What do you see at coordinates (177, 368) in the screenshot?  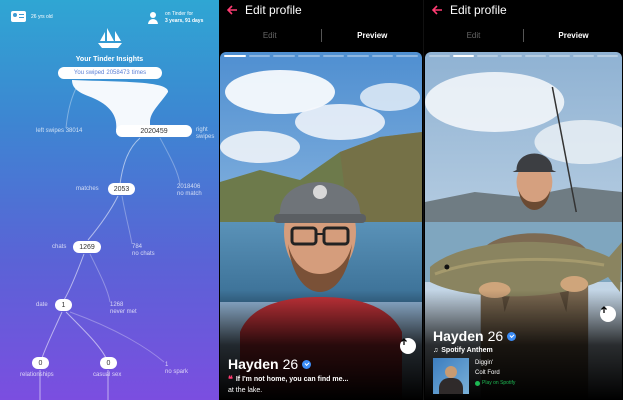 I see `no-spark-label: 1 no spark` at bounding box center [177, 368].